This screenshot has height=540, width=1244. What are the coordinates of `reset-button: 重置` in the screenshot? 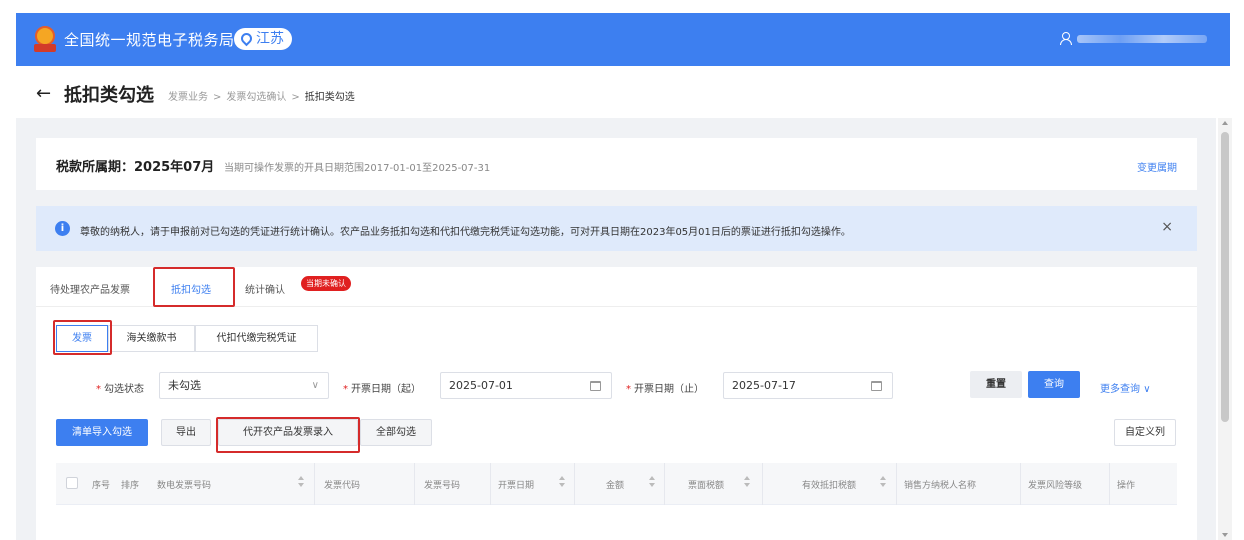 It's located at (996, 384).